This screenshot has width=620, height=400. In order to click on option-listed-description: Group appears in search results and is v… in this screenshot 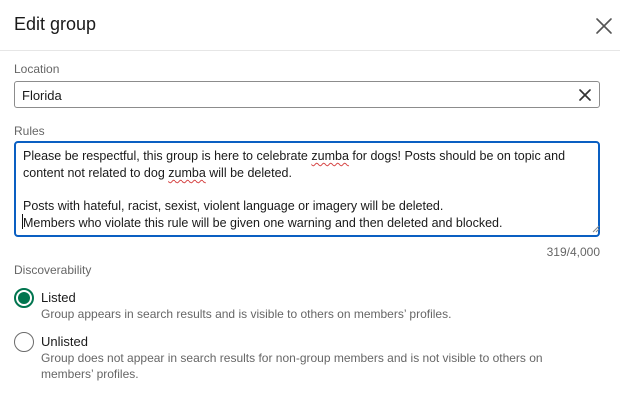, I will do `click(246, 314)`.